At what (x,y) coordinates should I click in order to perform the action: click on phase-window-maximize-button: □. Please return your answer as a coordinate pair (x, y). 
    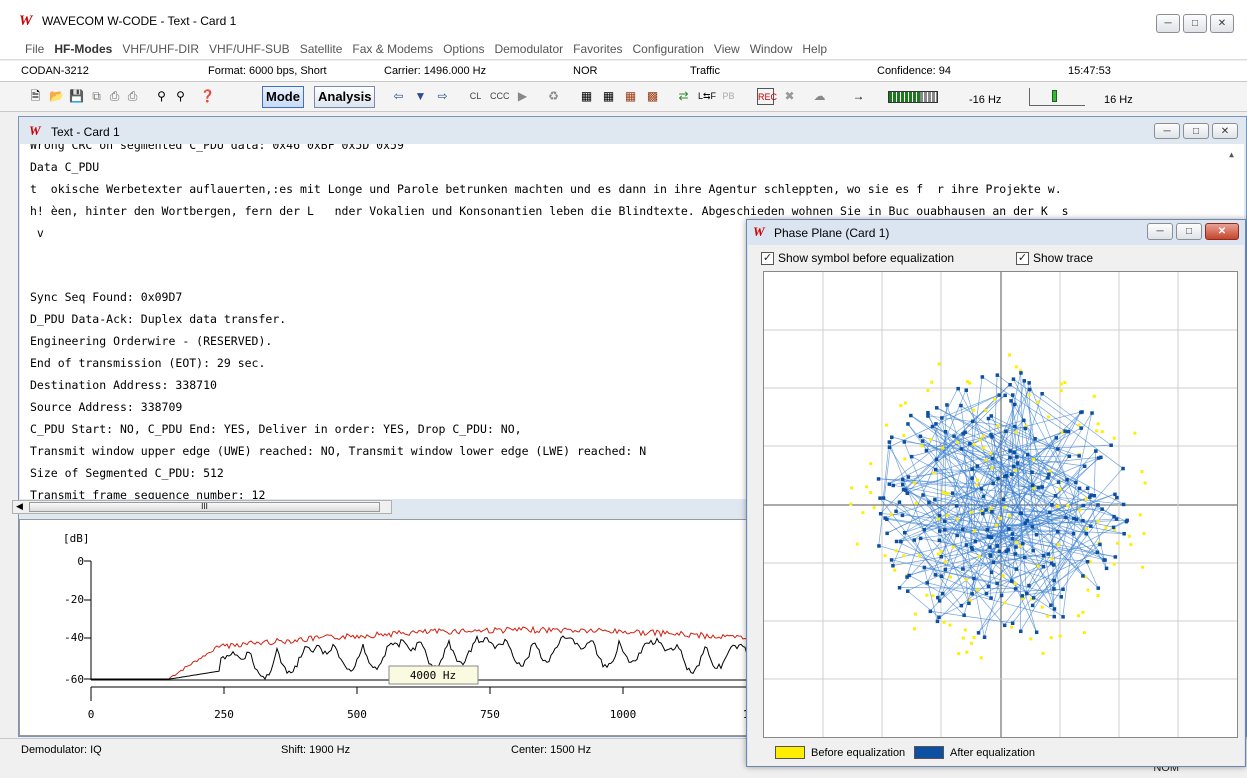
    Looking at the image, I should click on (1189, 231).